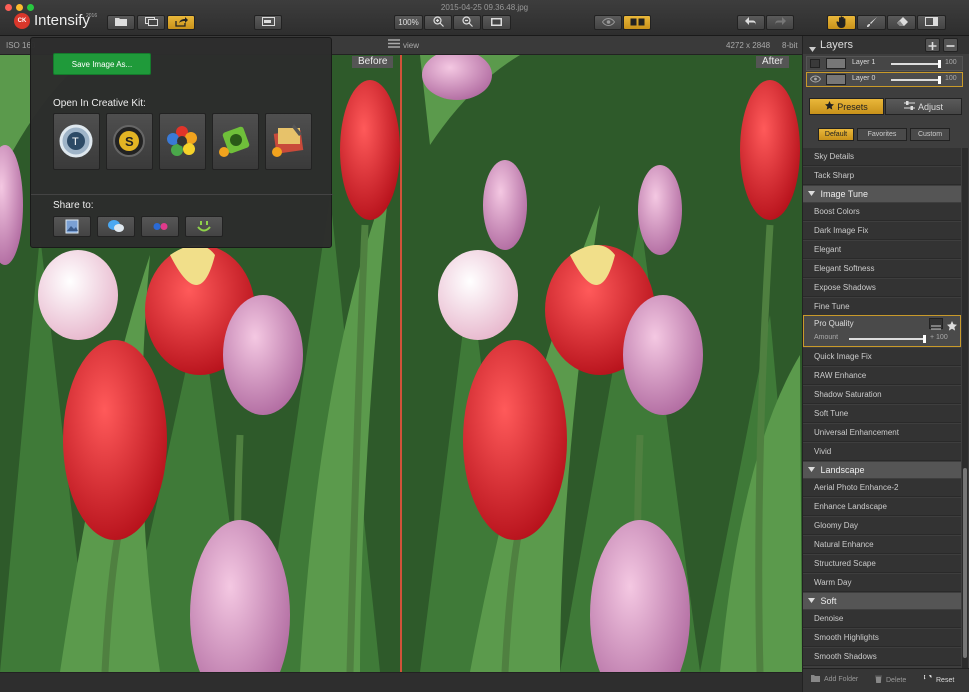  Describe the element at coordinates (408, 22) in the screenshot. I see `zoom-level-button: 100%` at that location.